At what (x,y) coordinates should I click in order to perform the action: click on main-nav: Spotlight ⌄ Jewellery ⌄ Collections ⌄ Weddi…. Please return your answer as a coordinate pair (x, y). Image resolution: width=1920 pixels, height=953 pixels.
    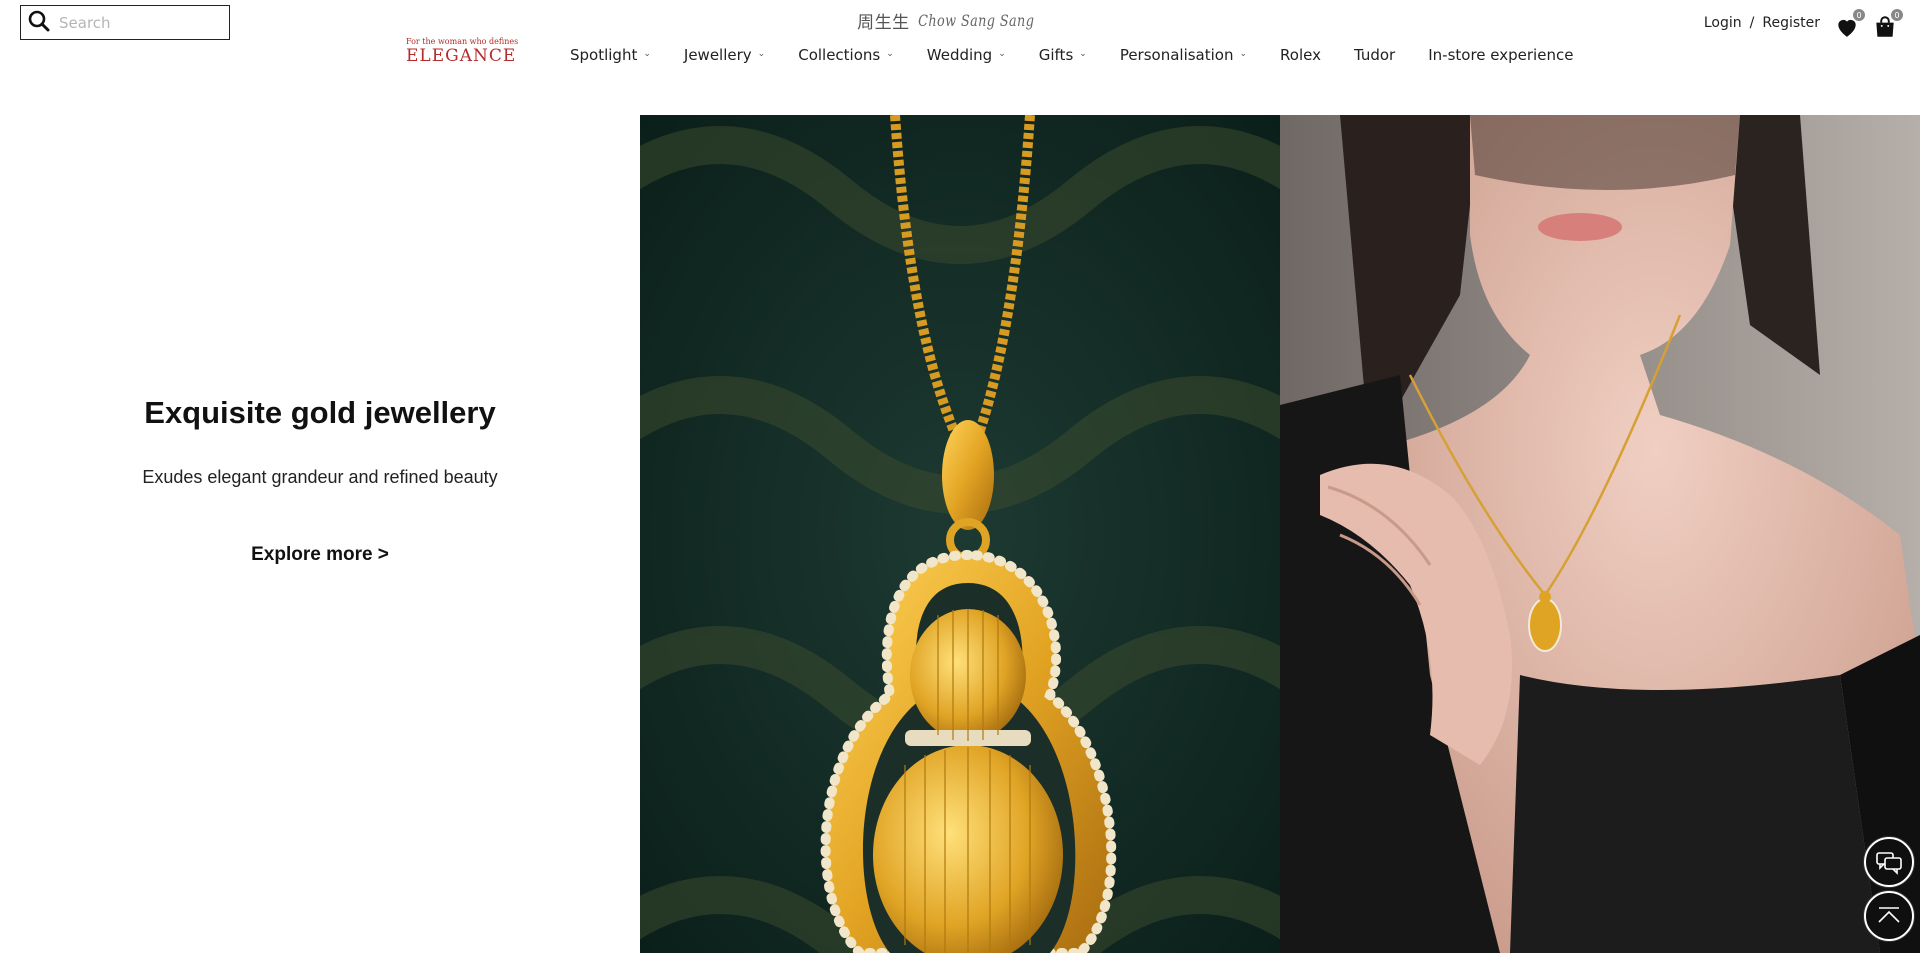
    Looking at the image, I should click on (1088, 55).